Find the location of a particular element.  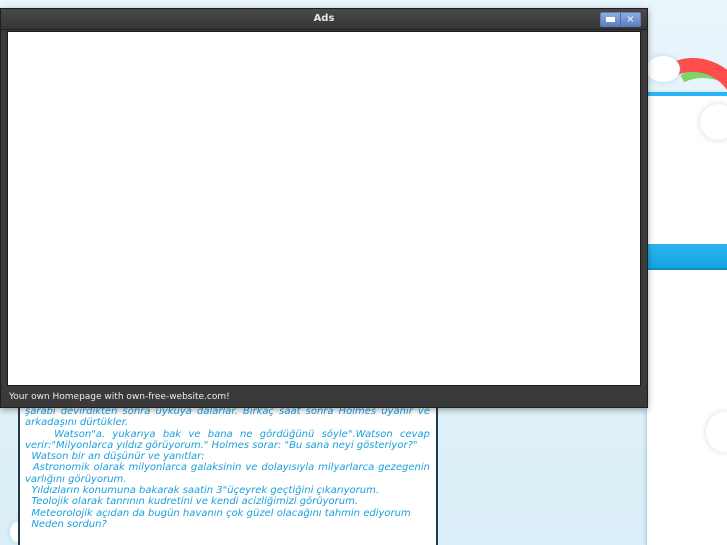

window-title: Ads is located at coordinates (324, 18).